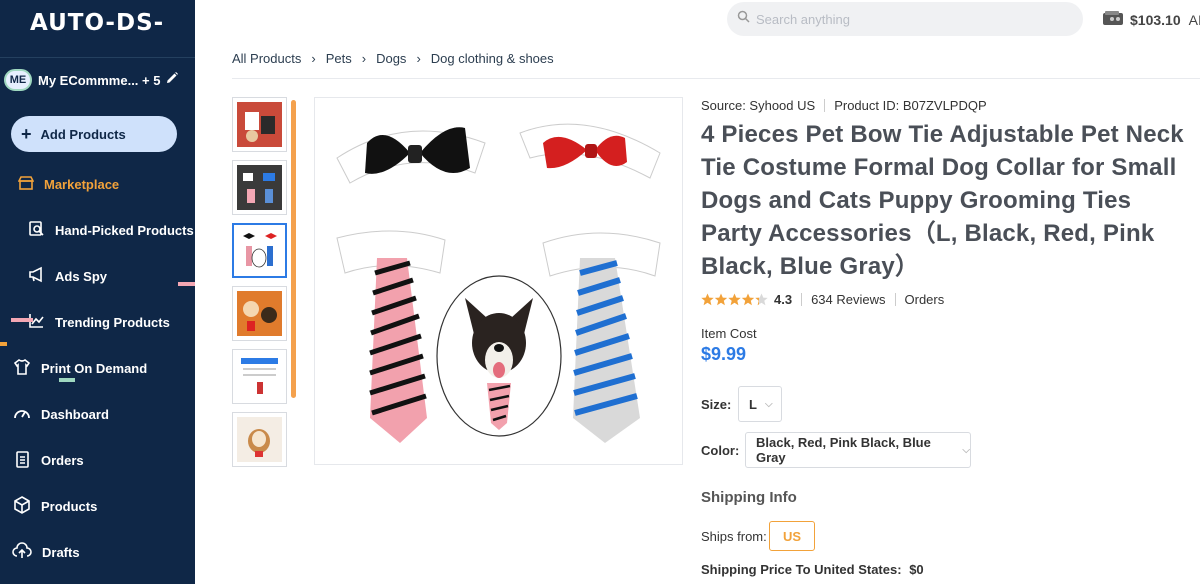 This screenshot has width=1200, height=584. I want to click on sidebar-item-trending-products: Trending Products, so click(97, 322).